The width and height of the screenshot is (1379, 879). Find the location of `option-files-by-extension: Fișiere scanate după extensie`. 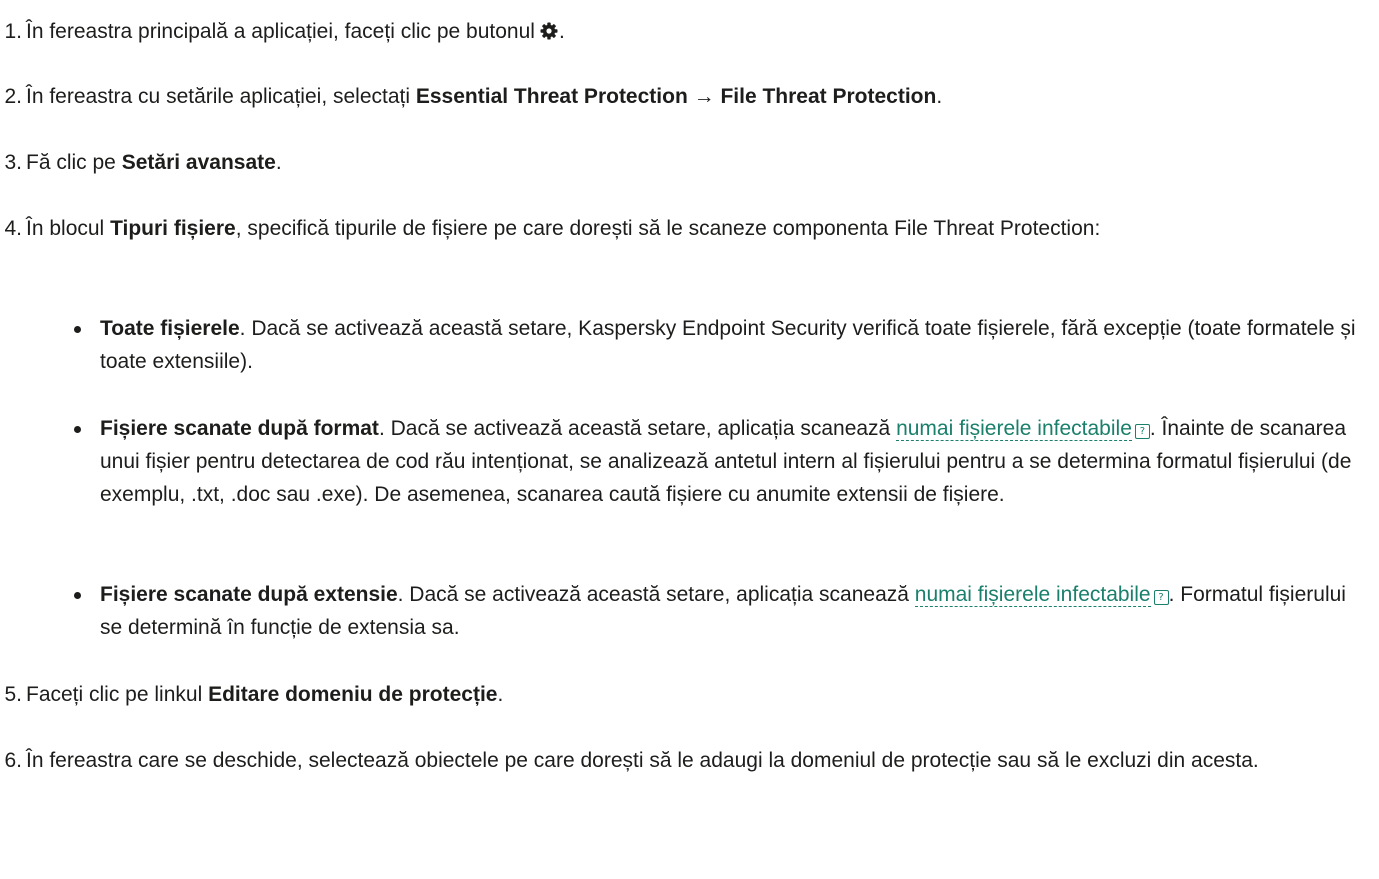

option-files-by-extension: Fișiere scanate după extensie is located at coordinates (249, 594).